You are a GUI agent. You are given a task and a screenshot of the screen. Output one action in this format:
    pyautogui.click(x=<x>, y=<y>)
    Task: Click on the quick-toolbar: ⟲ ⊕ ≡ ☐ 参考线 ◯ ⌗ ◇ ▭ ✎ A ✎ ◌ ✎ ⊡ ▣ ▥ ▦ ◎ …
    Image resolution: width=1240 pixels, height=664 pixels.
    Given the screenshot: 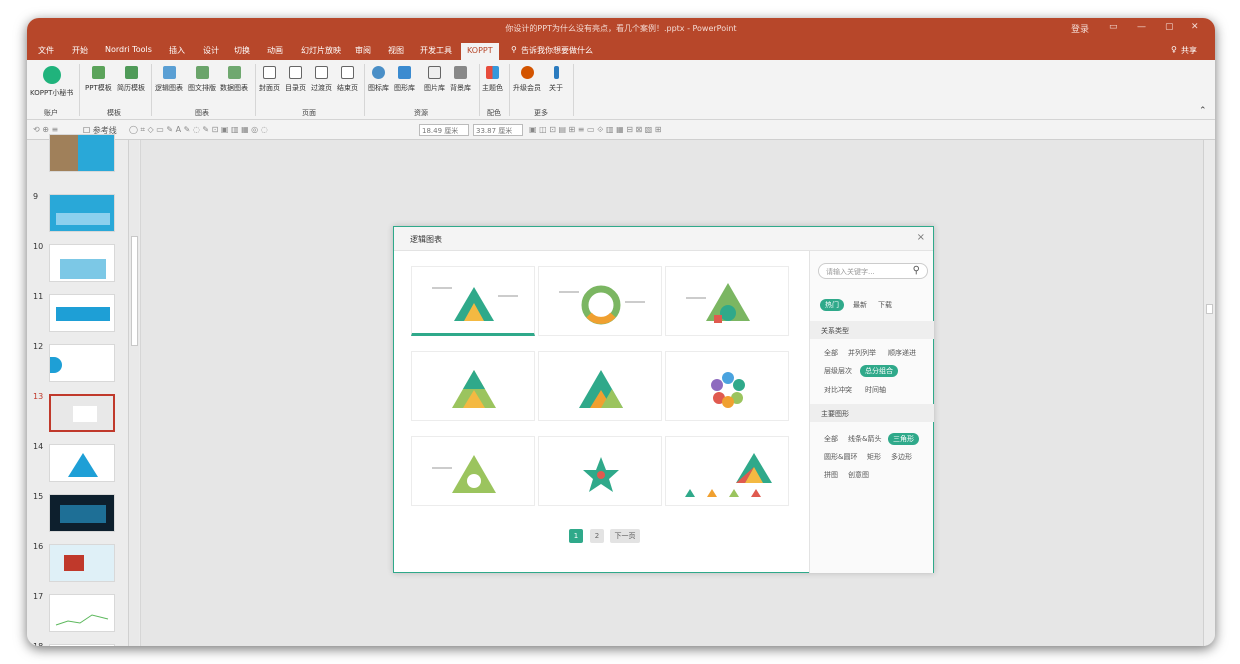 What is the action you would take?
    pyautogui.click(x=621, y=130)
    